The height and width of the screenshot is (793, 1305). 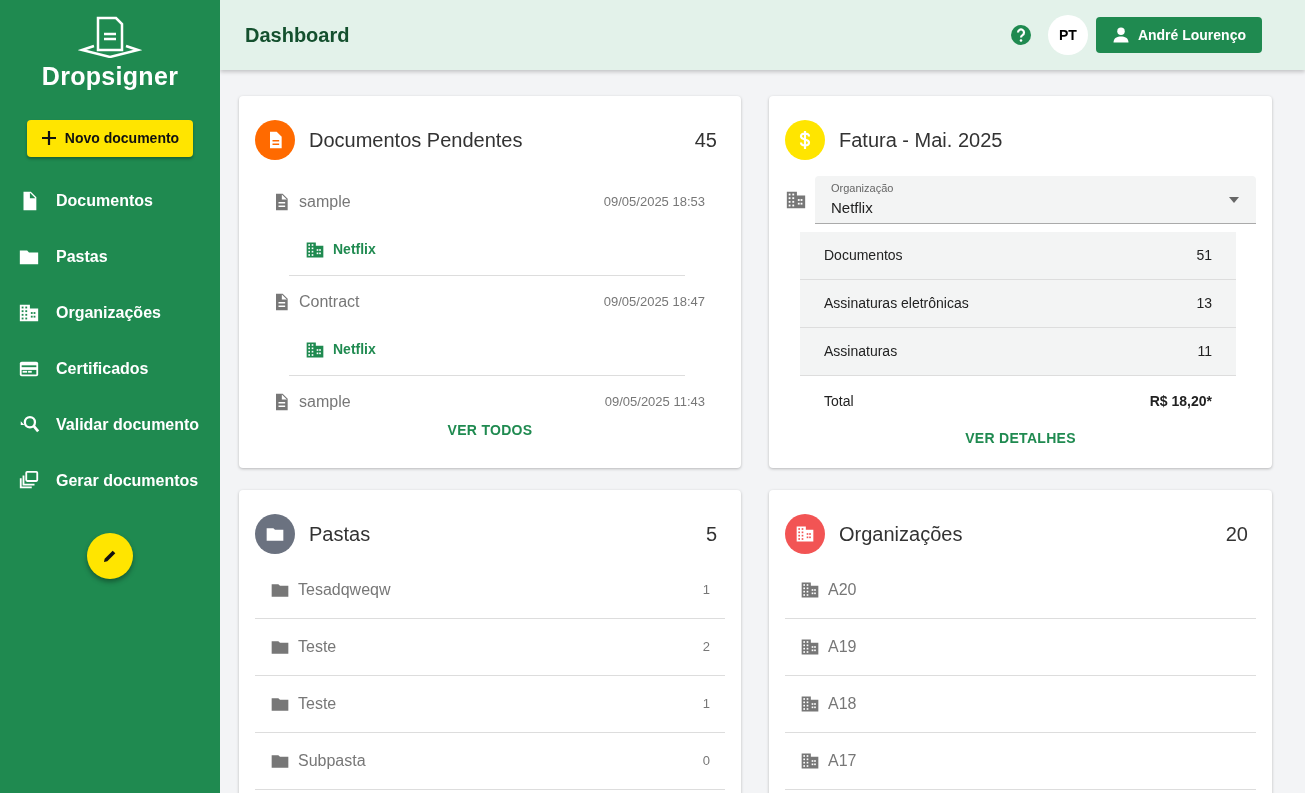 I want to click on select-label: Organização, so click(x=863, y=188).